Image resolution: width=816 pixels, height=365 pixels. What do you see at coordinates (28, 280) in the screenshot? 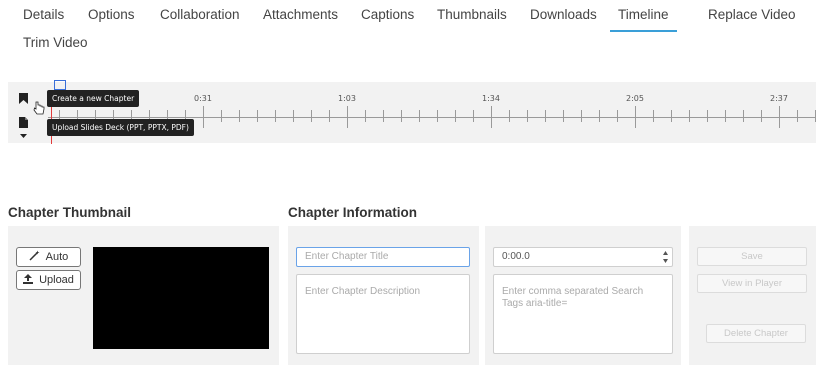
I see `upload-icon` at bounding box center [28, 280].